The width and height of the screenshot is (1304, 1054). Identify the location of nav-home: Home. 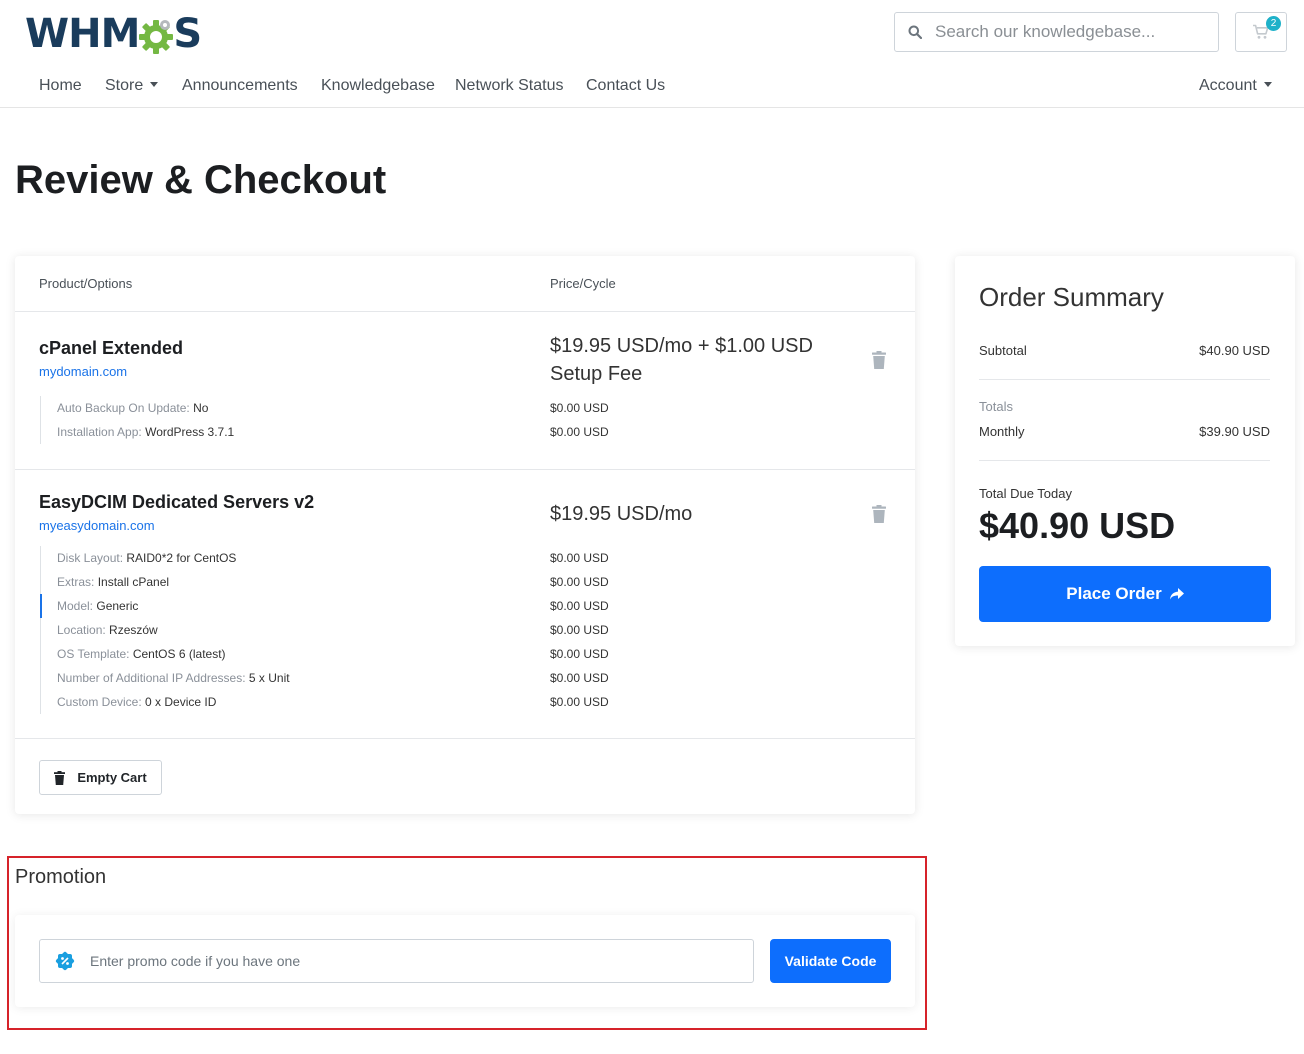
(60, 86).